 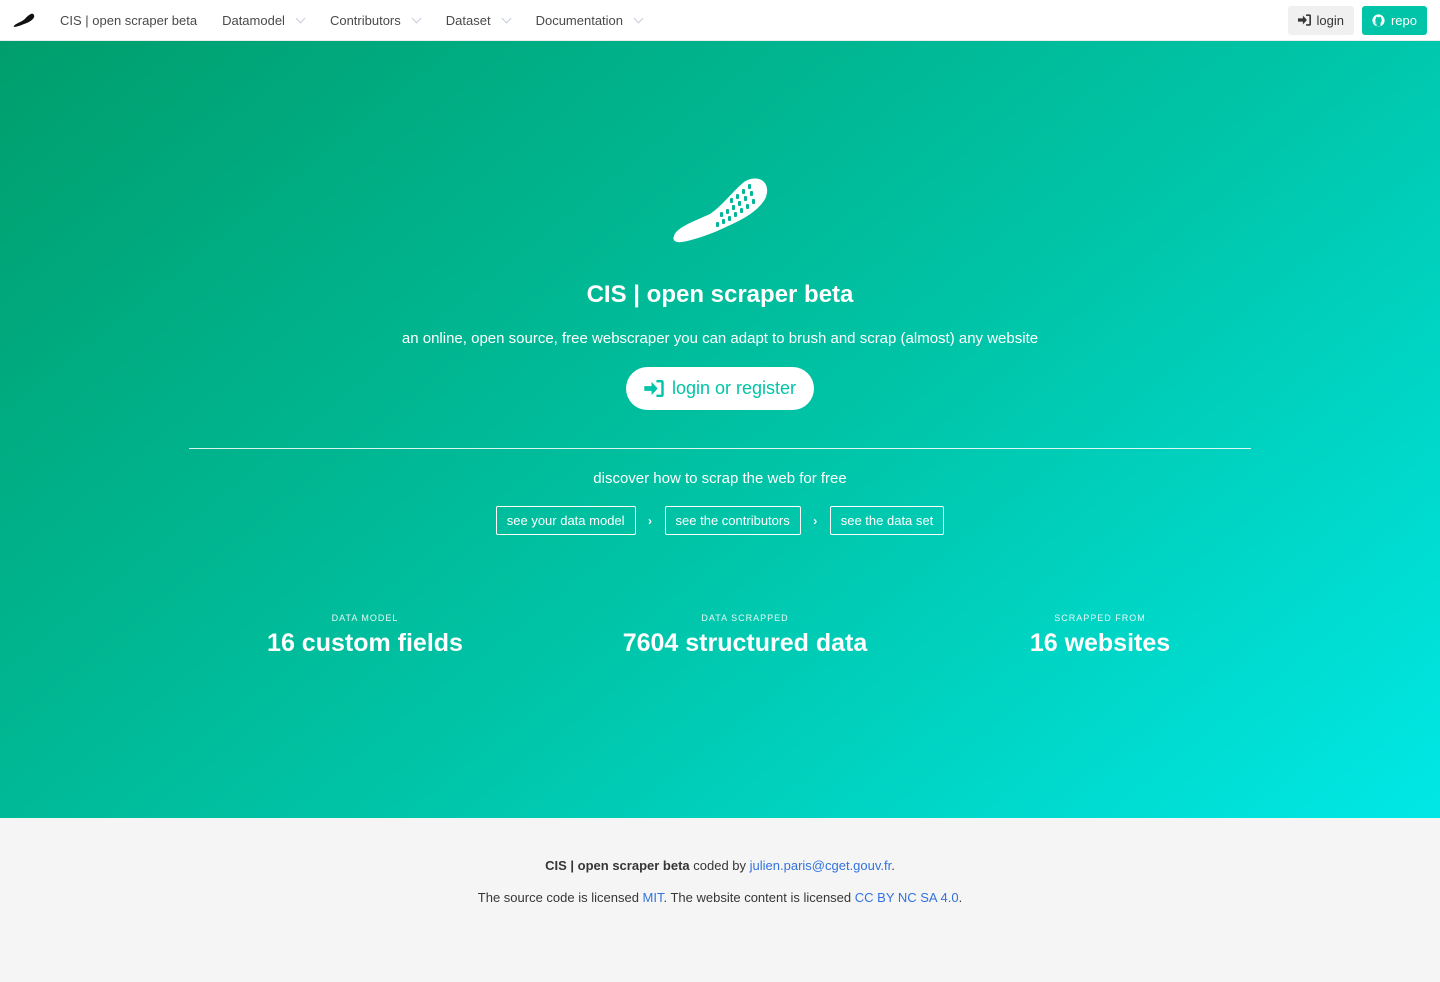 I want to click on author-email-link: julien.paris@cget.gouv.fr, so click(x=821, y=865).